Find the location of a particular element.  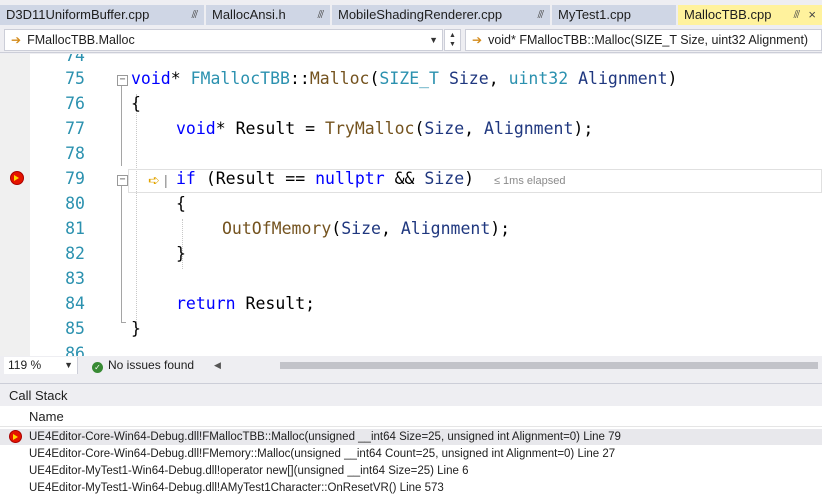

breakpoint-margin is located at coordinates (15, 205).